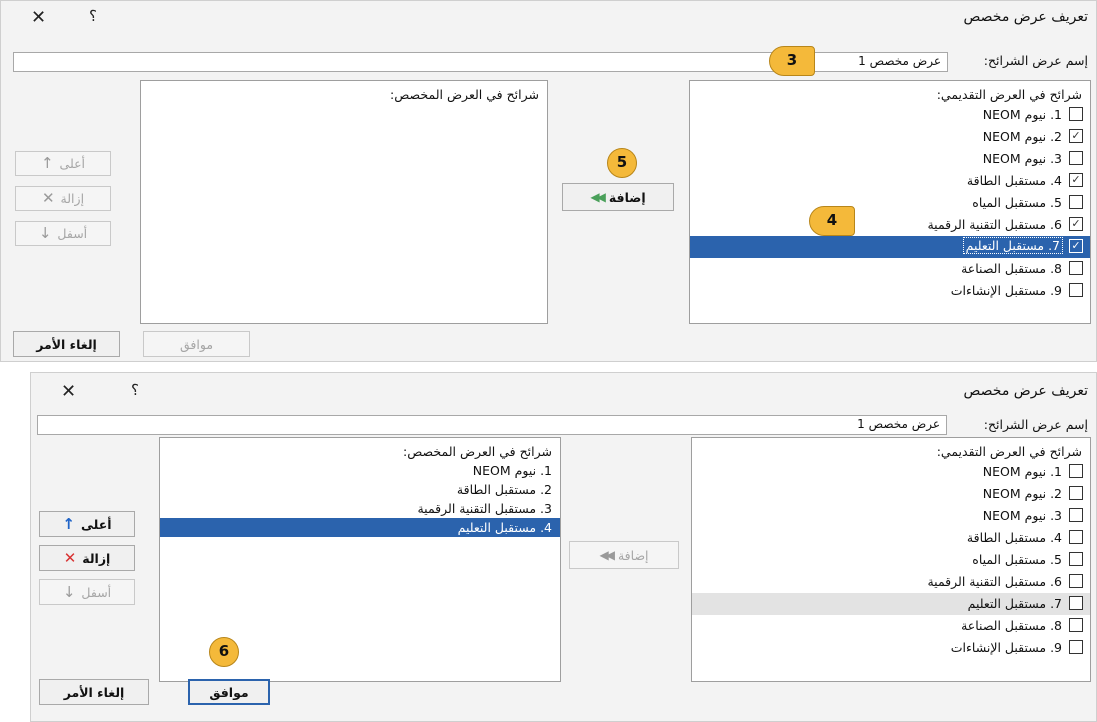 This screenshot has height=722, width=1097. Describe the element at coordinates (344, 202) in the screenshot. I see `custom-show-slides-list: شرائح في العرض المخصص:` at that location.